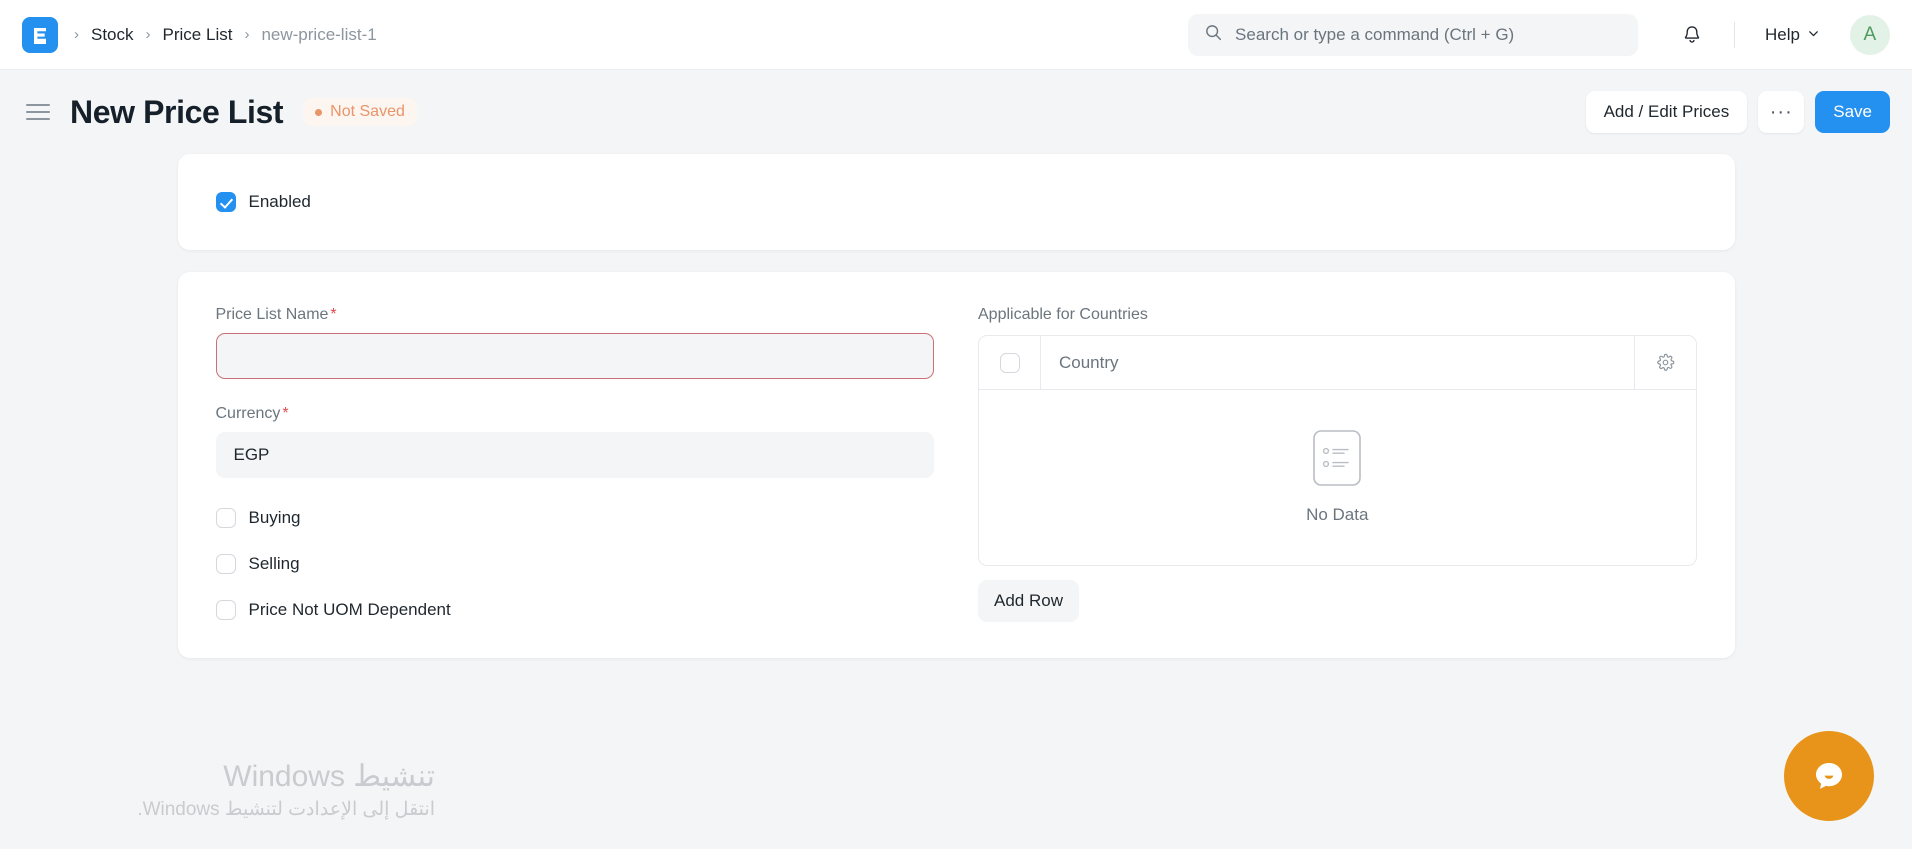 The width and height of the screenshot is (1912, 849). Describe the element at coordinates (274, 563) in the screenshot. I see `selling-label: Selling` at that location.